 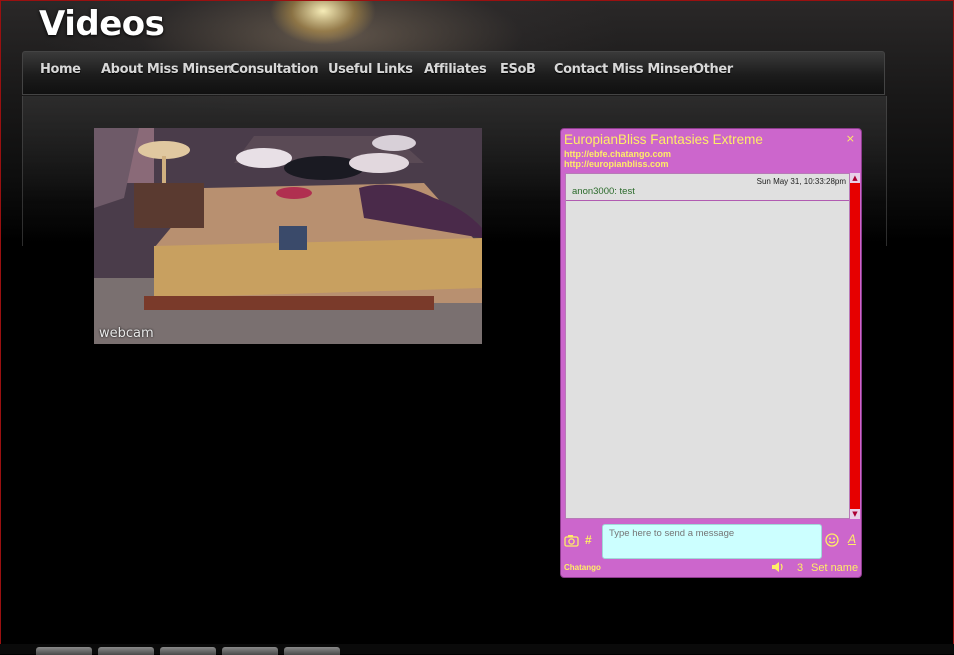 I want to click on chatango-brand-link: Chatango, so click(x=582, y=567).